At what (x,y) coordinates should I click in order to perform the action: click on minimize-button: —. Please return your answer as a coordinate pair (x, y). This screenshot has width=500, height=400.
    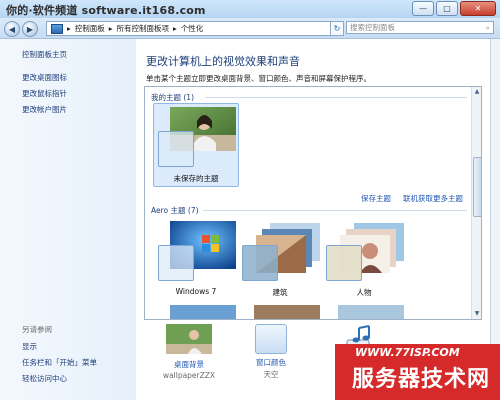
    Looking at the image, I should click on (423, 8).